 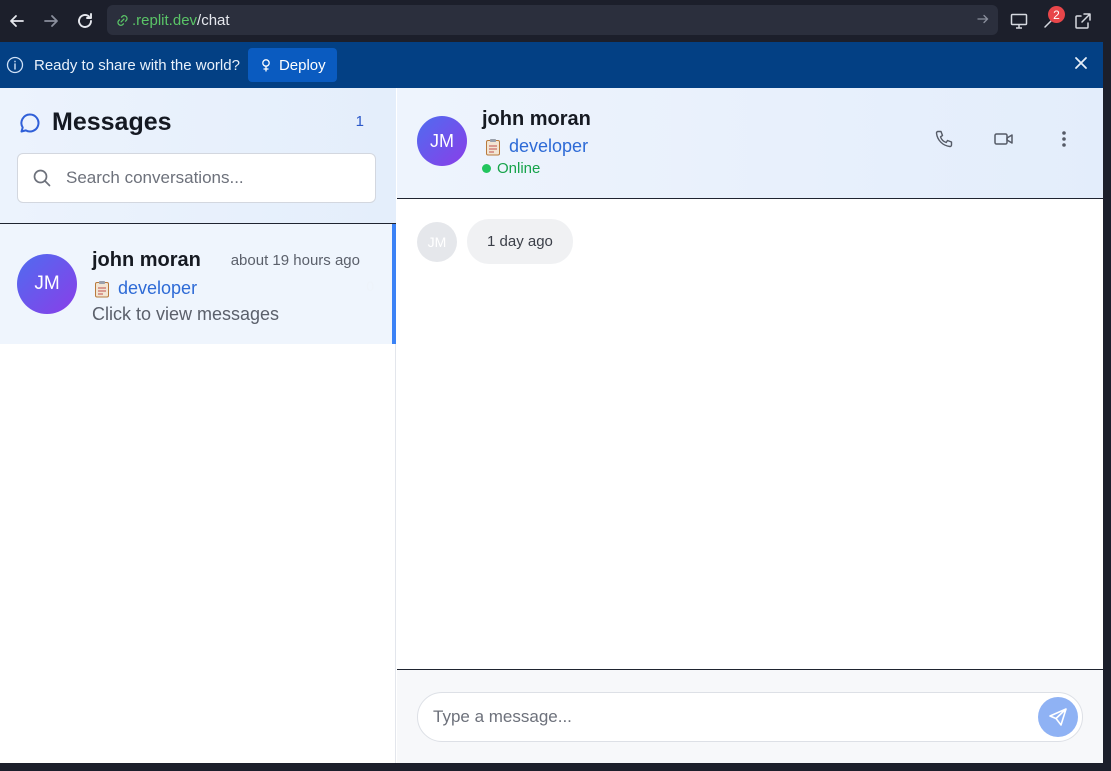 What do you see at coordinates (1056, 14) in the screenshot?
I see `notification-badge: 2` at bounding box center [1056, 14].